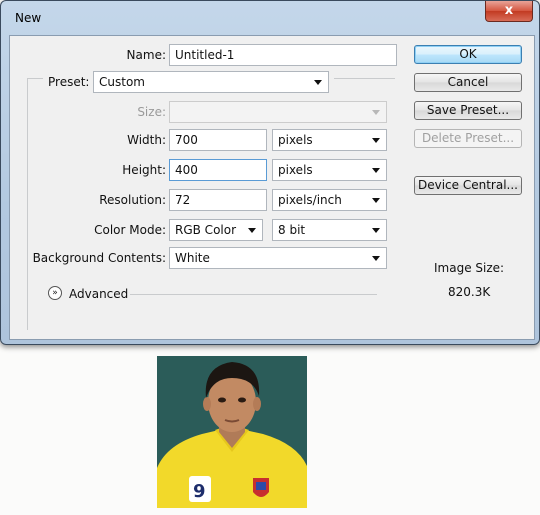 This screenshot has width=540, height=515. Describe the element at coordinates (122, 82) in the screenshot. I see `preset-value: Custom` at that location.